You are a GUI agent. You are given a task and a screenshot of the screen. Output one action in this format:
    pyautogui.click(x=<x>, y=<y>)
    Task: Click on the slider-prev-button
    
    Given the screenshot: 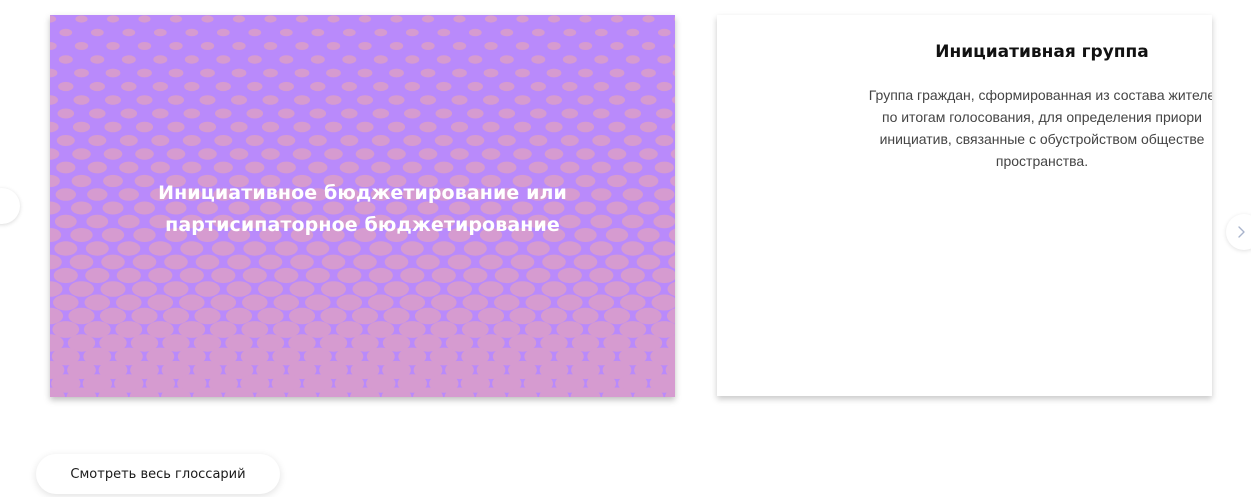 What is the action you would take?
    pyautogui.click(x=10, y=206)
    